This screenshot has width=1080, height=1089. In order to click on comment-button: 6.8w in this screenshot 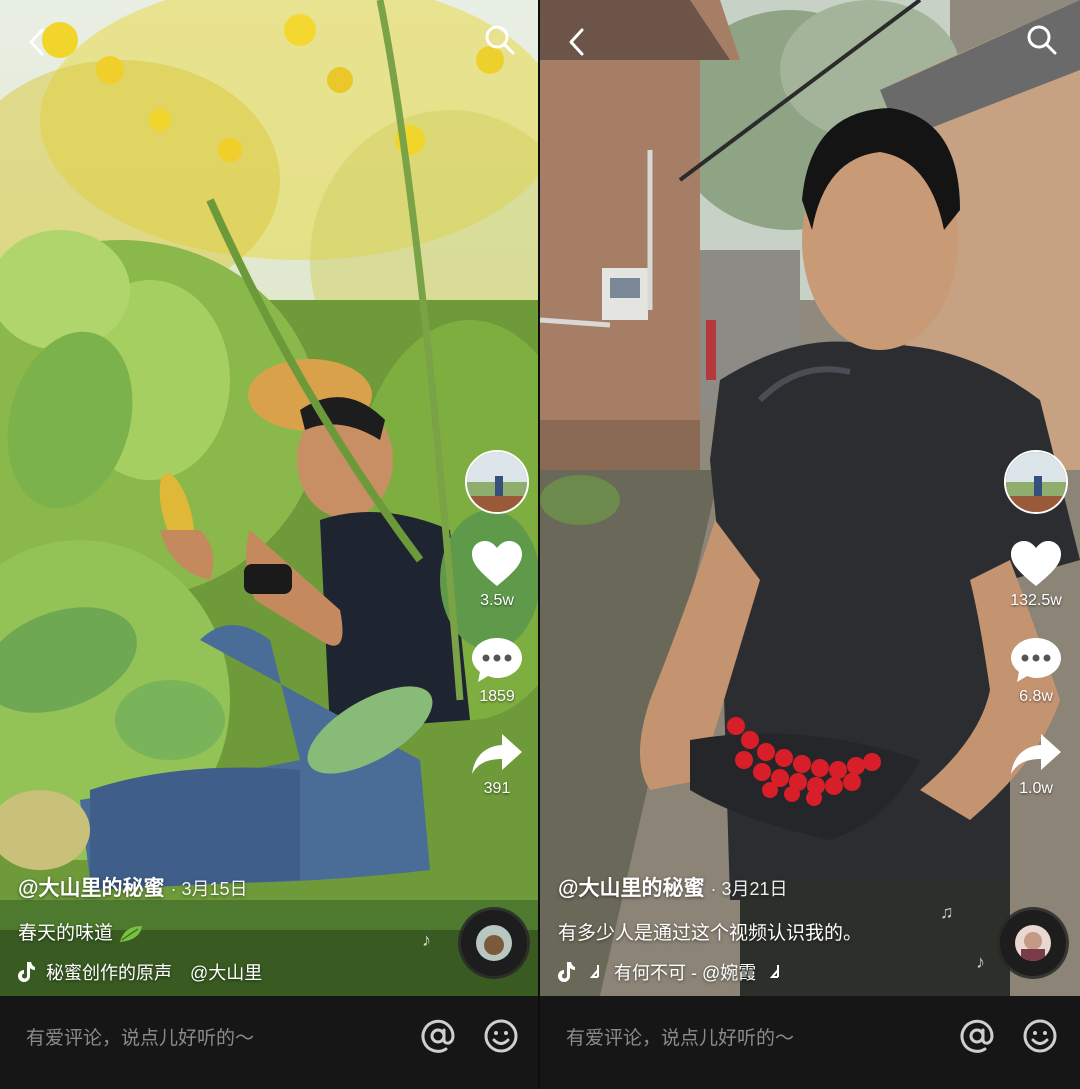, I will do `click(1036, 671)`.